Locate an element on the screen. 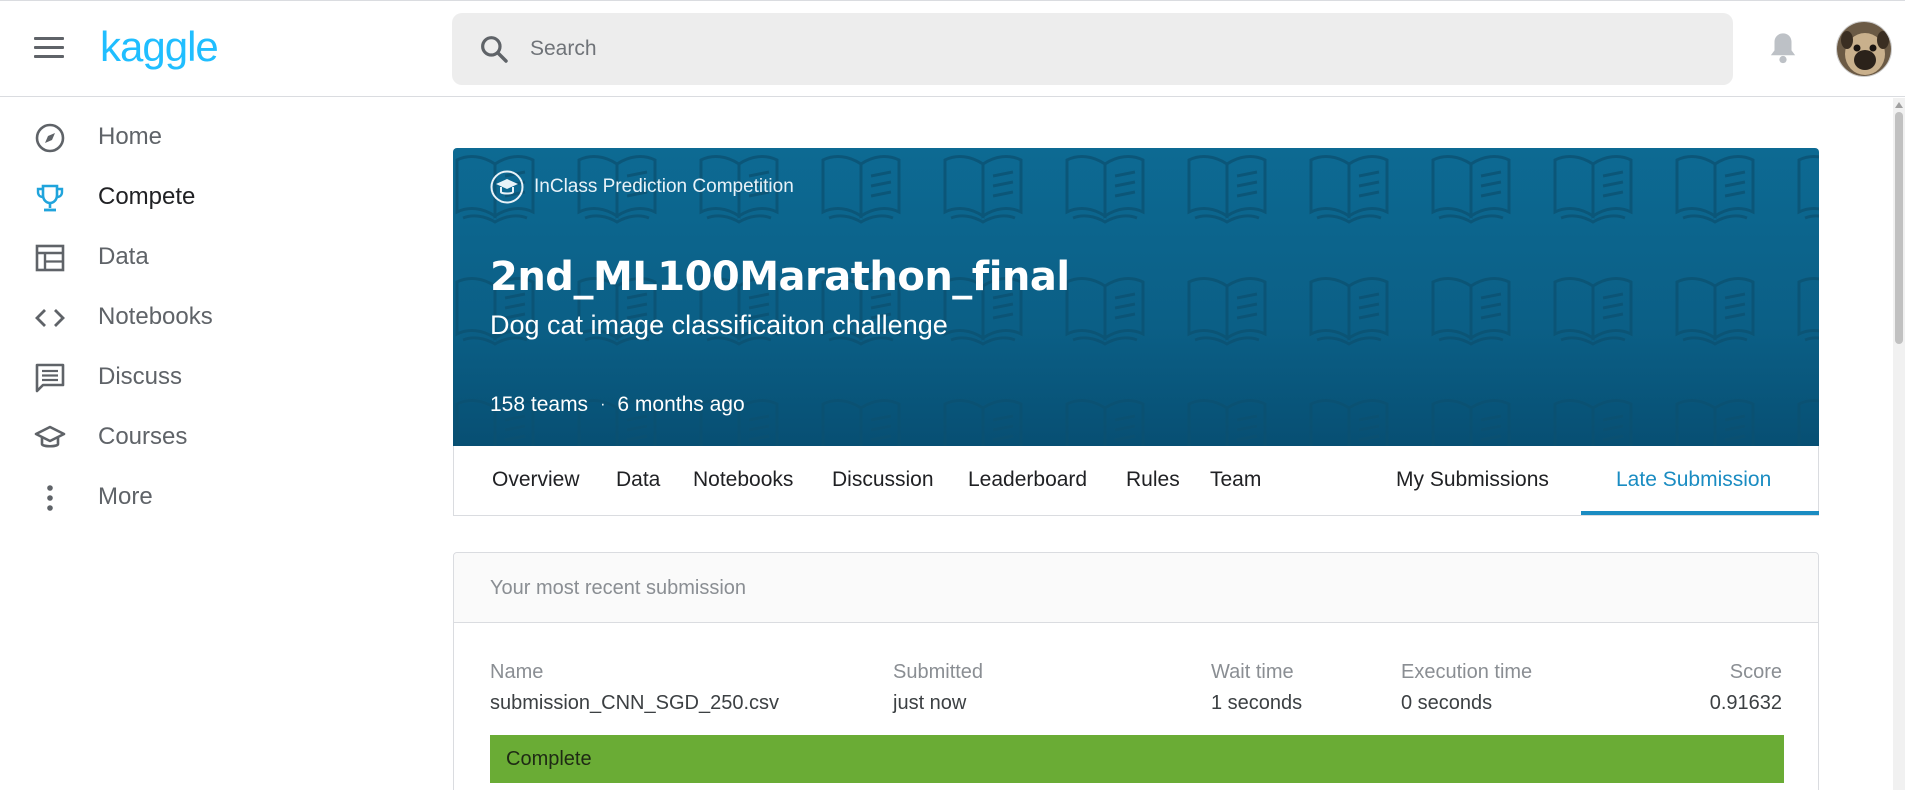 The image size is (1905, 790). tab-late-submission: Late Submission is located at coordinates (1693, 480).